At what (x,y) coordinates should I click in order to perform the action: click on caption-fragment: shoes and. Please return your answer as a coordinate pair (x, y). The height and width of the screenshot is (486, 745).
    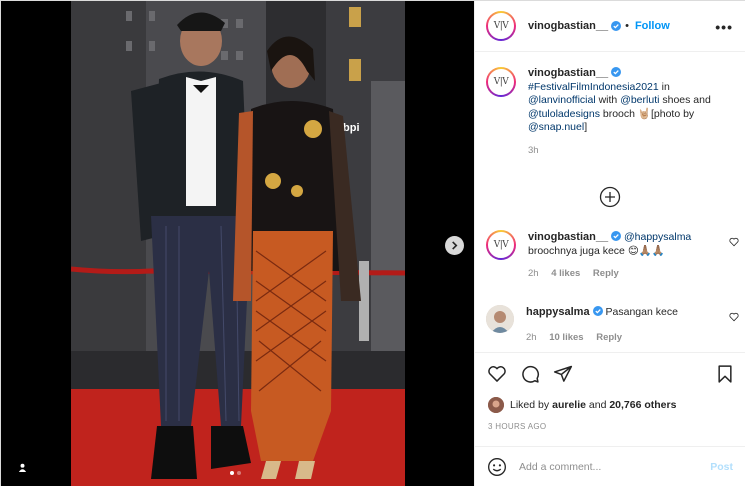
    Looking at the image, I should click on (685, 100).